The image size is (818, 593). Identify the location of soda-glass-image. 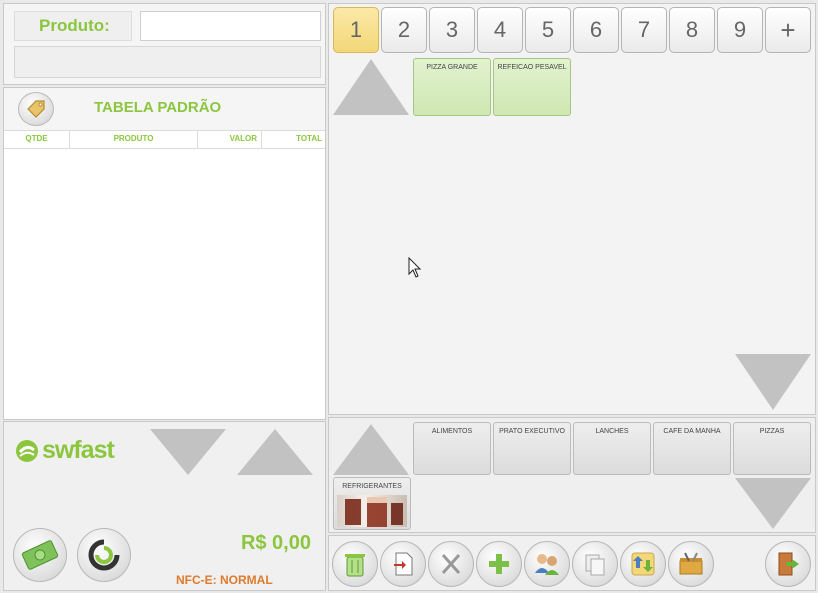
(372, 511).